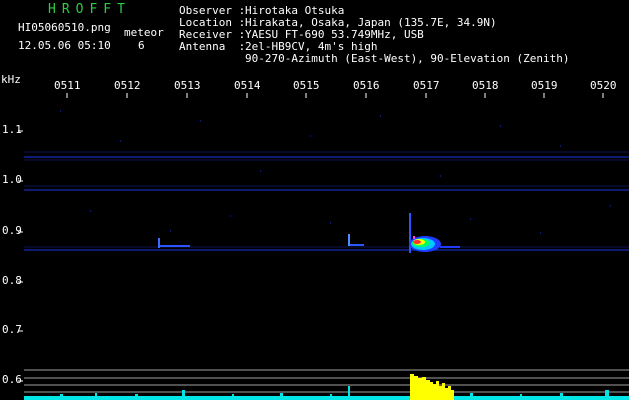  I want to click on meteor-echo-small, so click(261, 241).